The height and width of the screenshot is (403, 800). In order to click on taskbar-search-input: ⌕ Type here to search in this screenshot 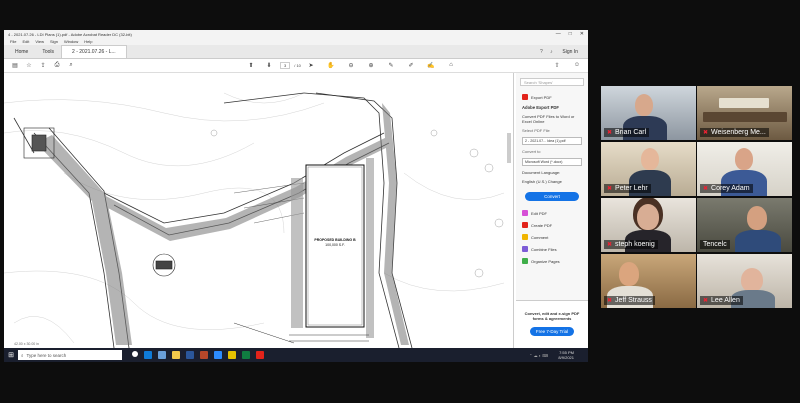, I will do `click(70, 355)`.